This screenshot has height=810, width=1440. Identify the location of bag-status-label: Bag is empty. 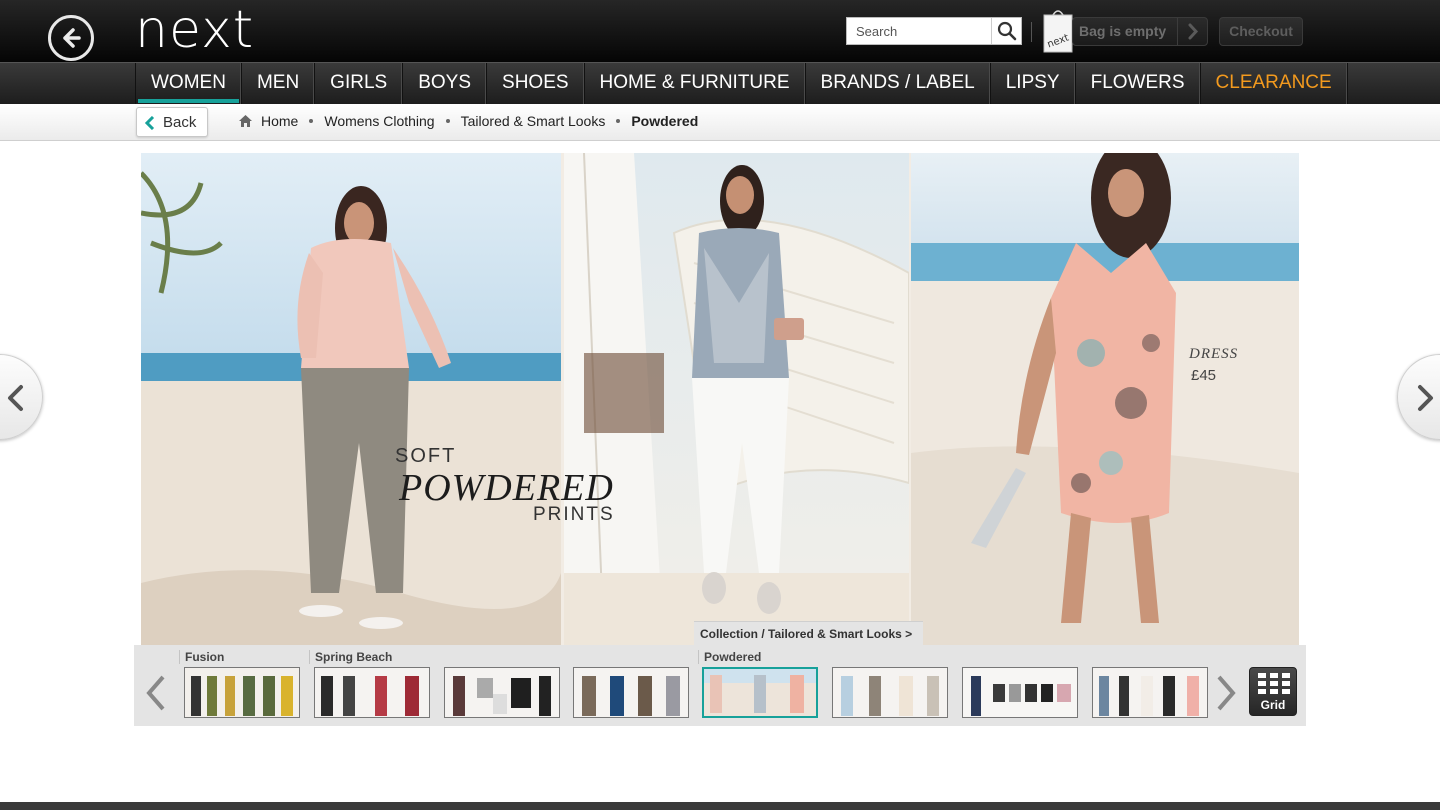
(1123, 31).